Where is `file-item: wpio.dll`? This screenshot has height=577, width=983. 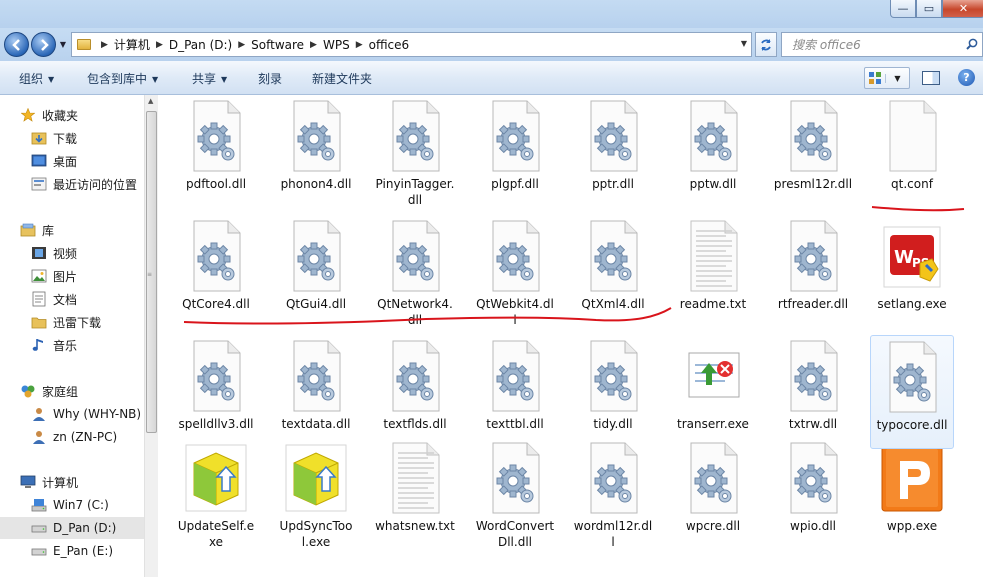 file-item: wpio.dll is located at coordinates (813, 494).